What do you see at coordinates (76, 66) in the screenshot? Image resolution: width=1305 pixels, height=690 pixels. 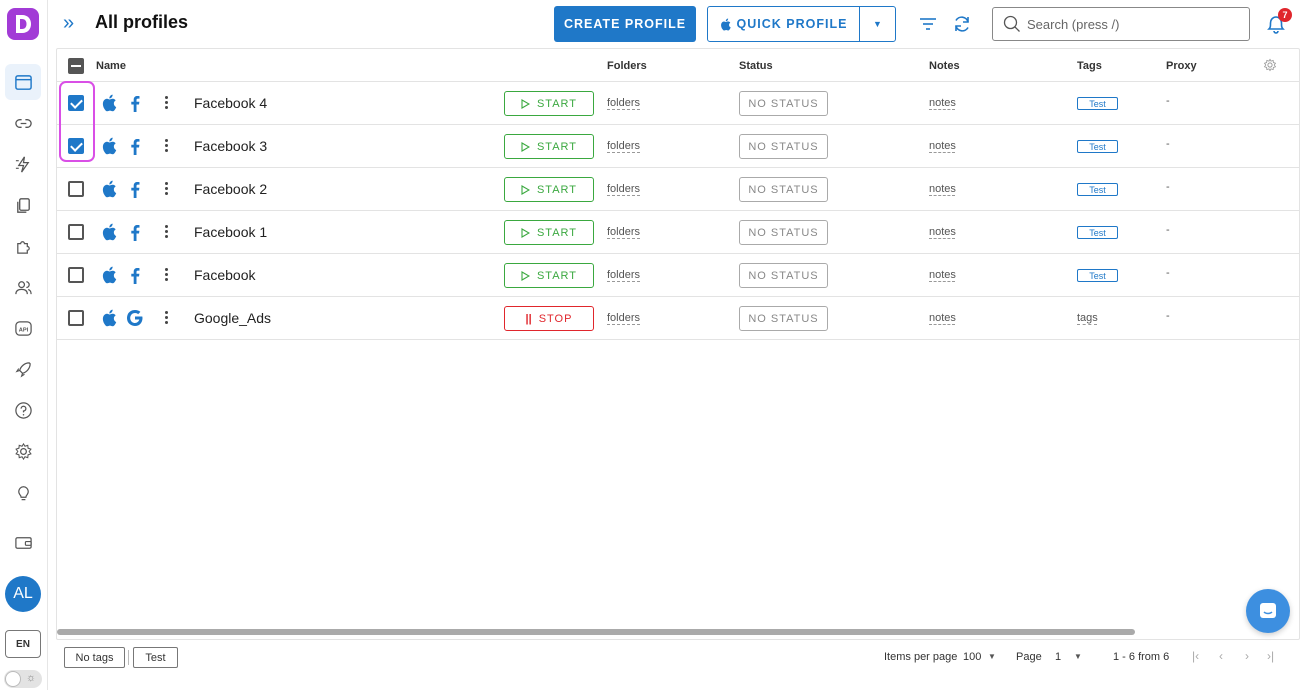 I see `select-all-checkbox` at bounding box center [76, 66].